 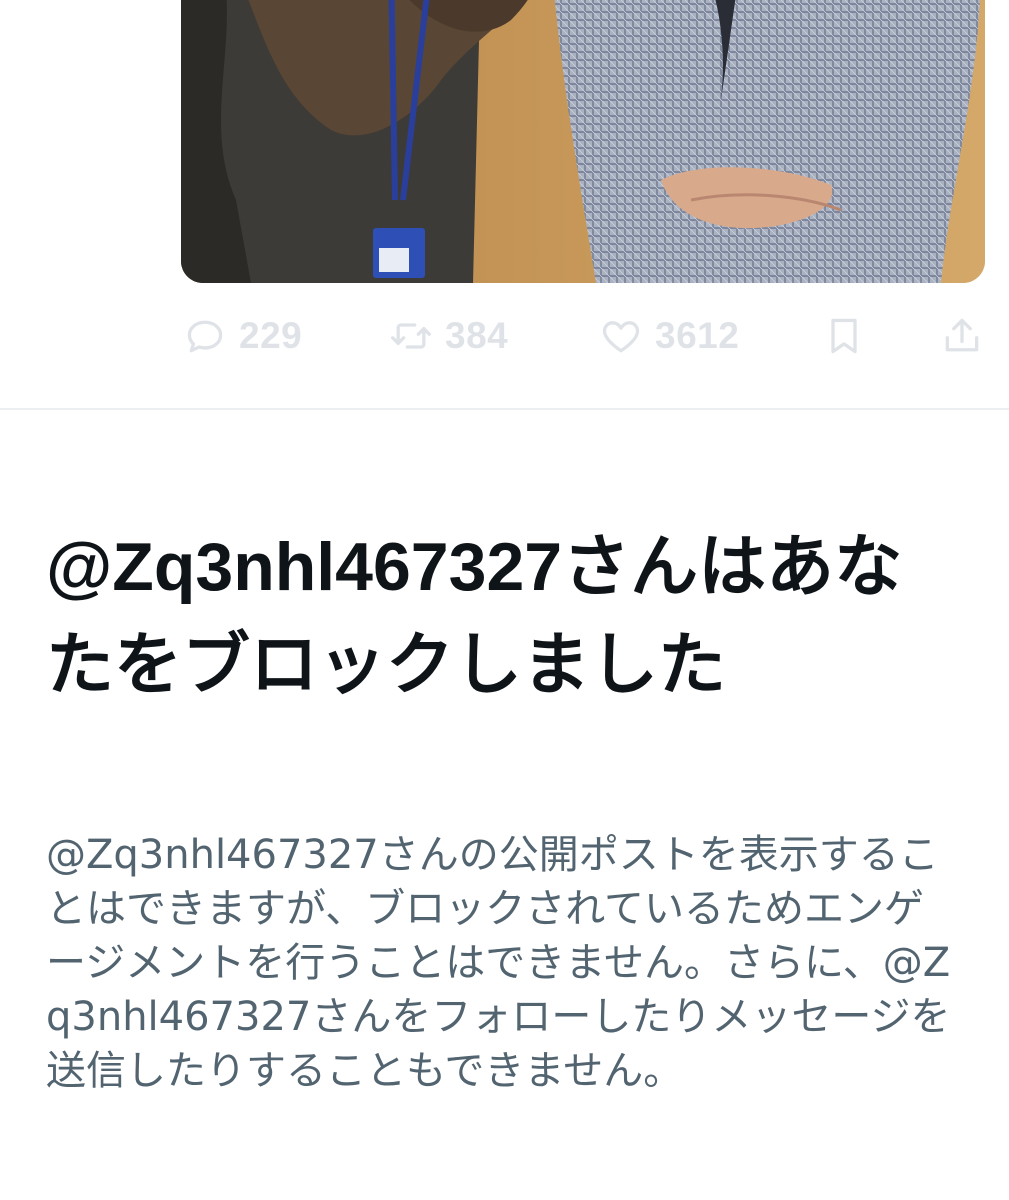 I want to click on retweet-icon, so click(x=411, y=336).